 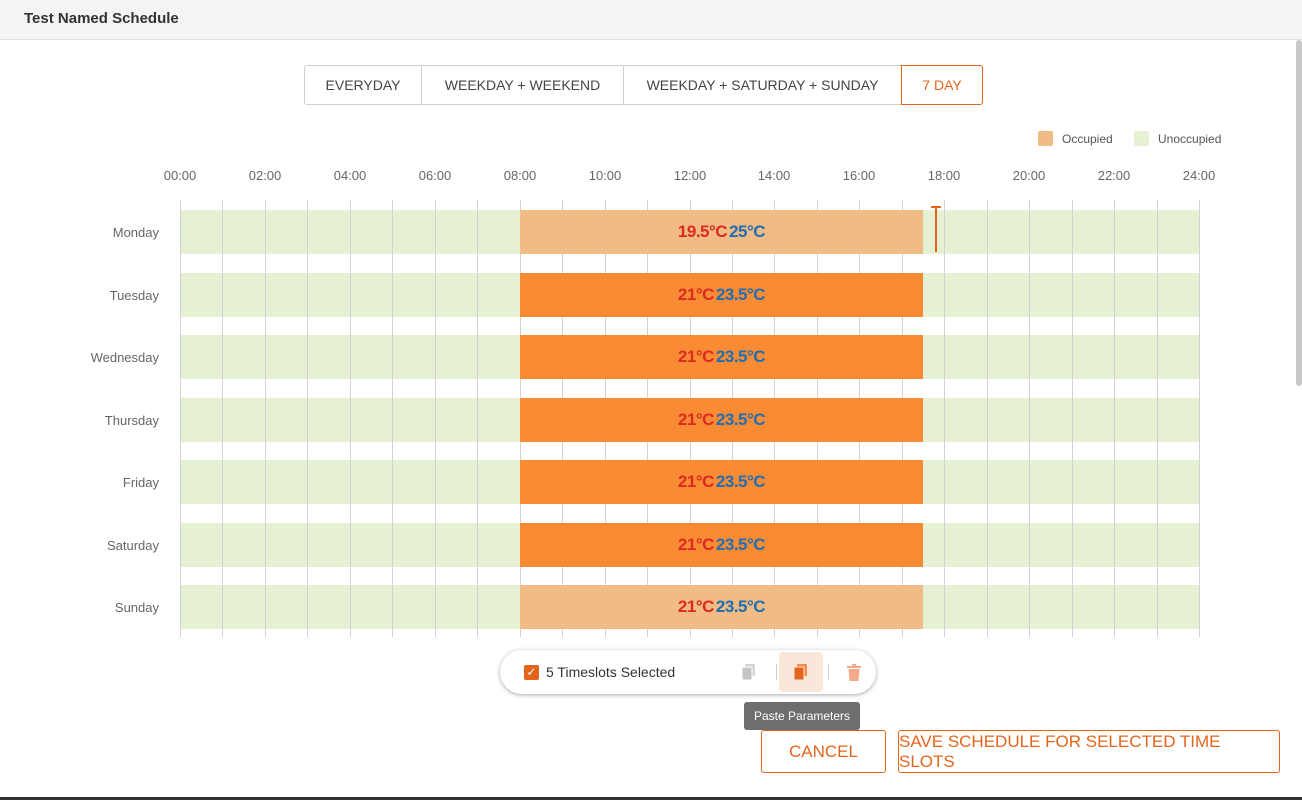 What do you see at coordinates (859, 175) in the screenshot?
I see `hour-label: 16:00` at bounding box center [859, 175].